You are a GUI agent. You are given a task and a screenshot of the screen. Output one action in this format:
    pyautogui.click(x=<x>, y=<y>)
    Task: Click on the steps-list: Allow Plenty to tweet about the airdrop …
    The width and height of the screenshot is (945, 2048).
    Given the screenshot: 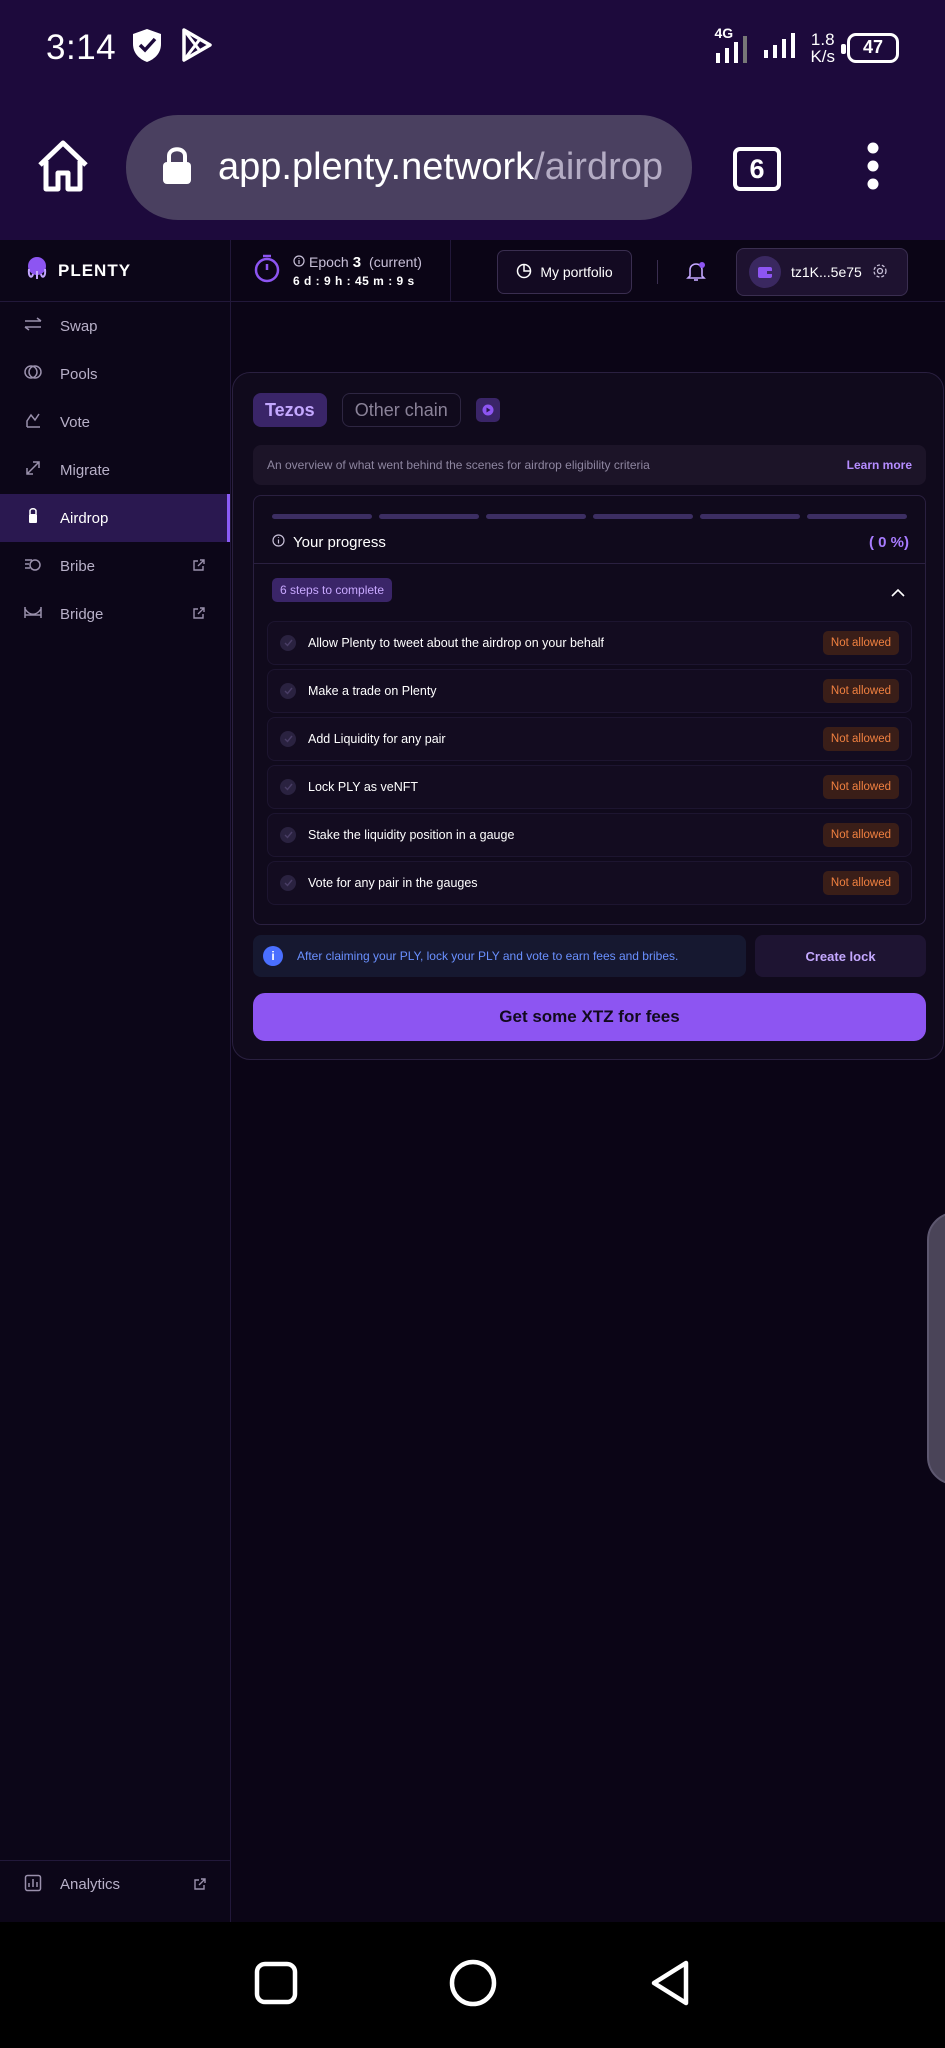 What is the action you would take?
    pyautogui.click(x=589, y=765)
    